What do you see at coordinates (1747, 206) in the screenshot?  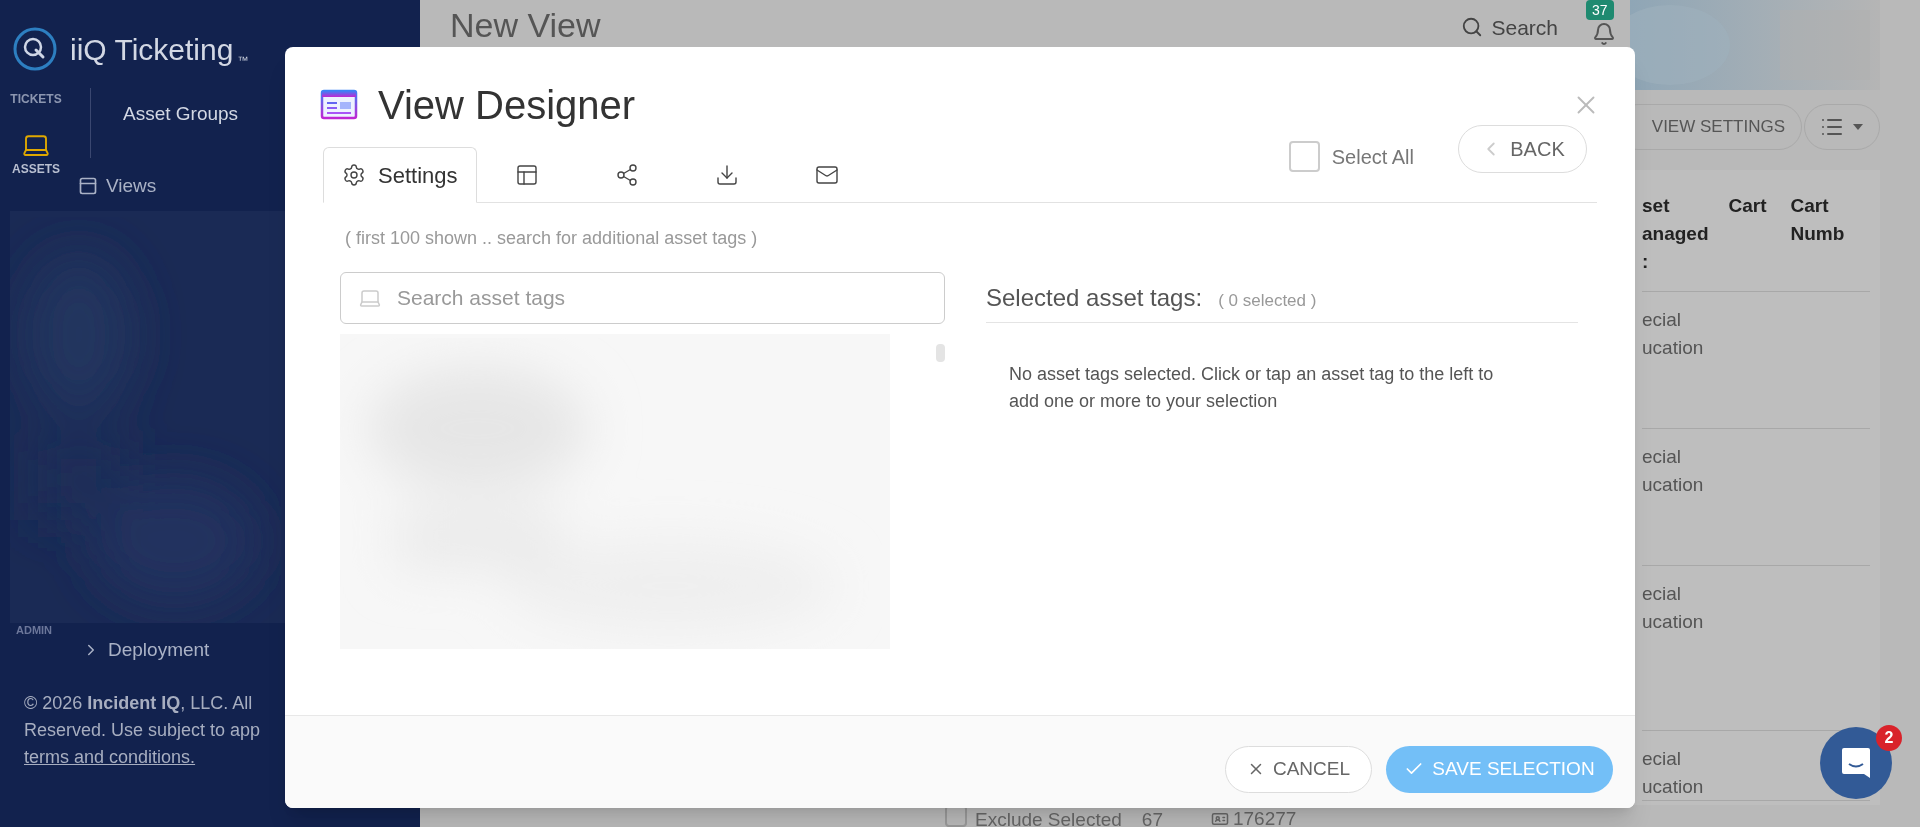 I see `column-header: Cart` at bounding box center [1747, 206].